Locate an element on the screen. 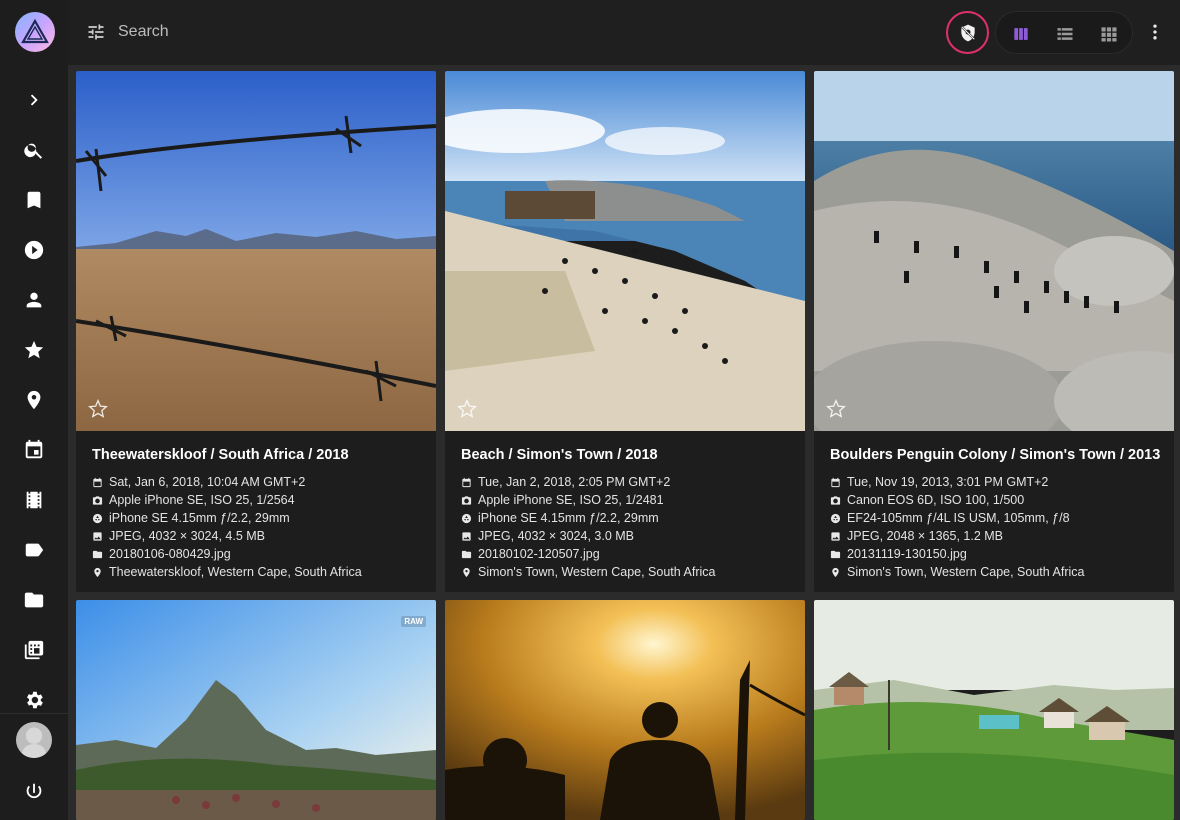 Image resolution: width=1180 pixels, height=820 pixels. photo-date: Tue, Nov 19, 2013, 3:01 PM GMT+2 is located at coordinates (947, 482).